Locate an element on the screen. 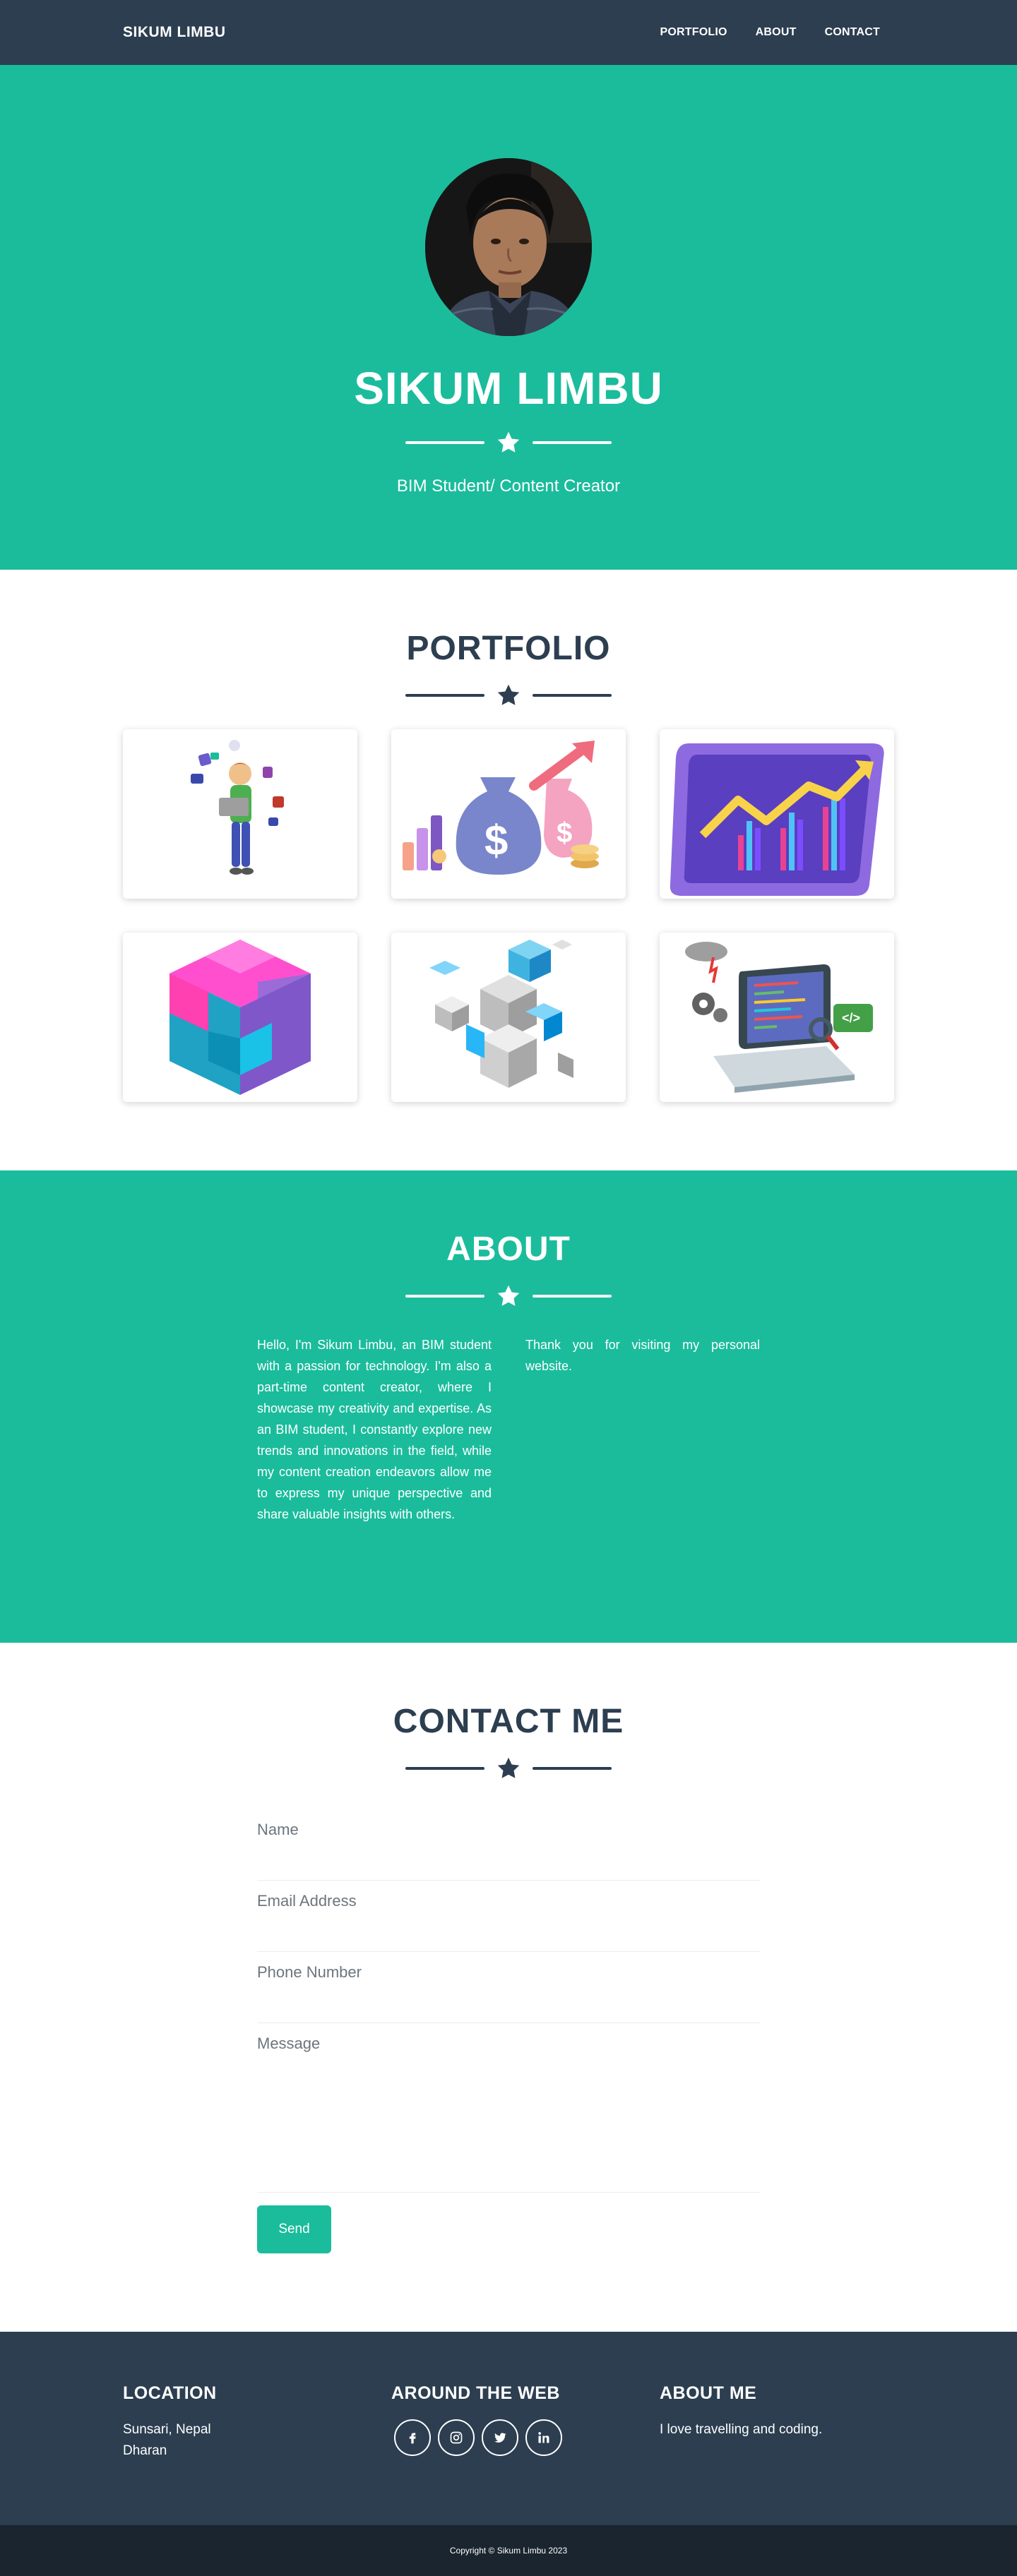 Image resolution: width=1017 pixels, height=2576 pixels. name-field-wrapper is located at coordinates (509, 1845).